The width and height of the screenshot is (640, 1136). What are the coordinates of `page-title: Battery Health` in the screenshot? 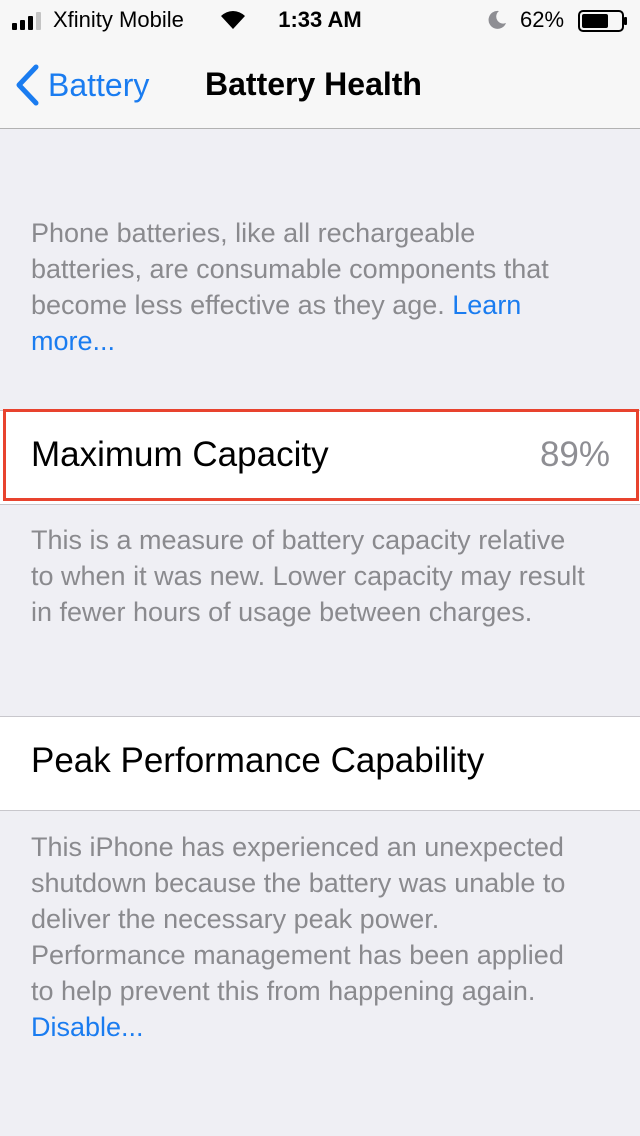 It's located at (313, 84).